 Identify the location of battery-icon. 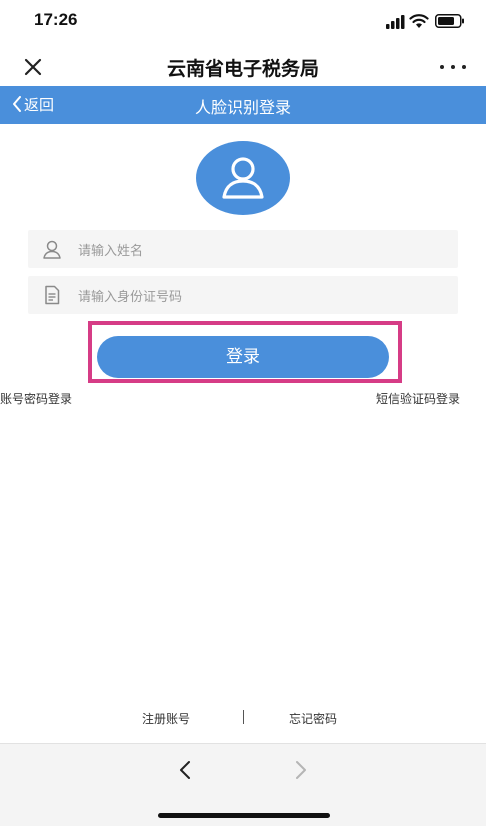
(449, 21).